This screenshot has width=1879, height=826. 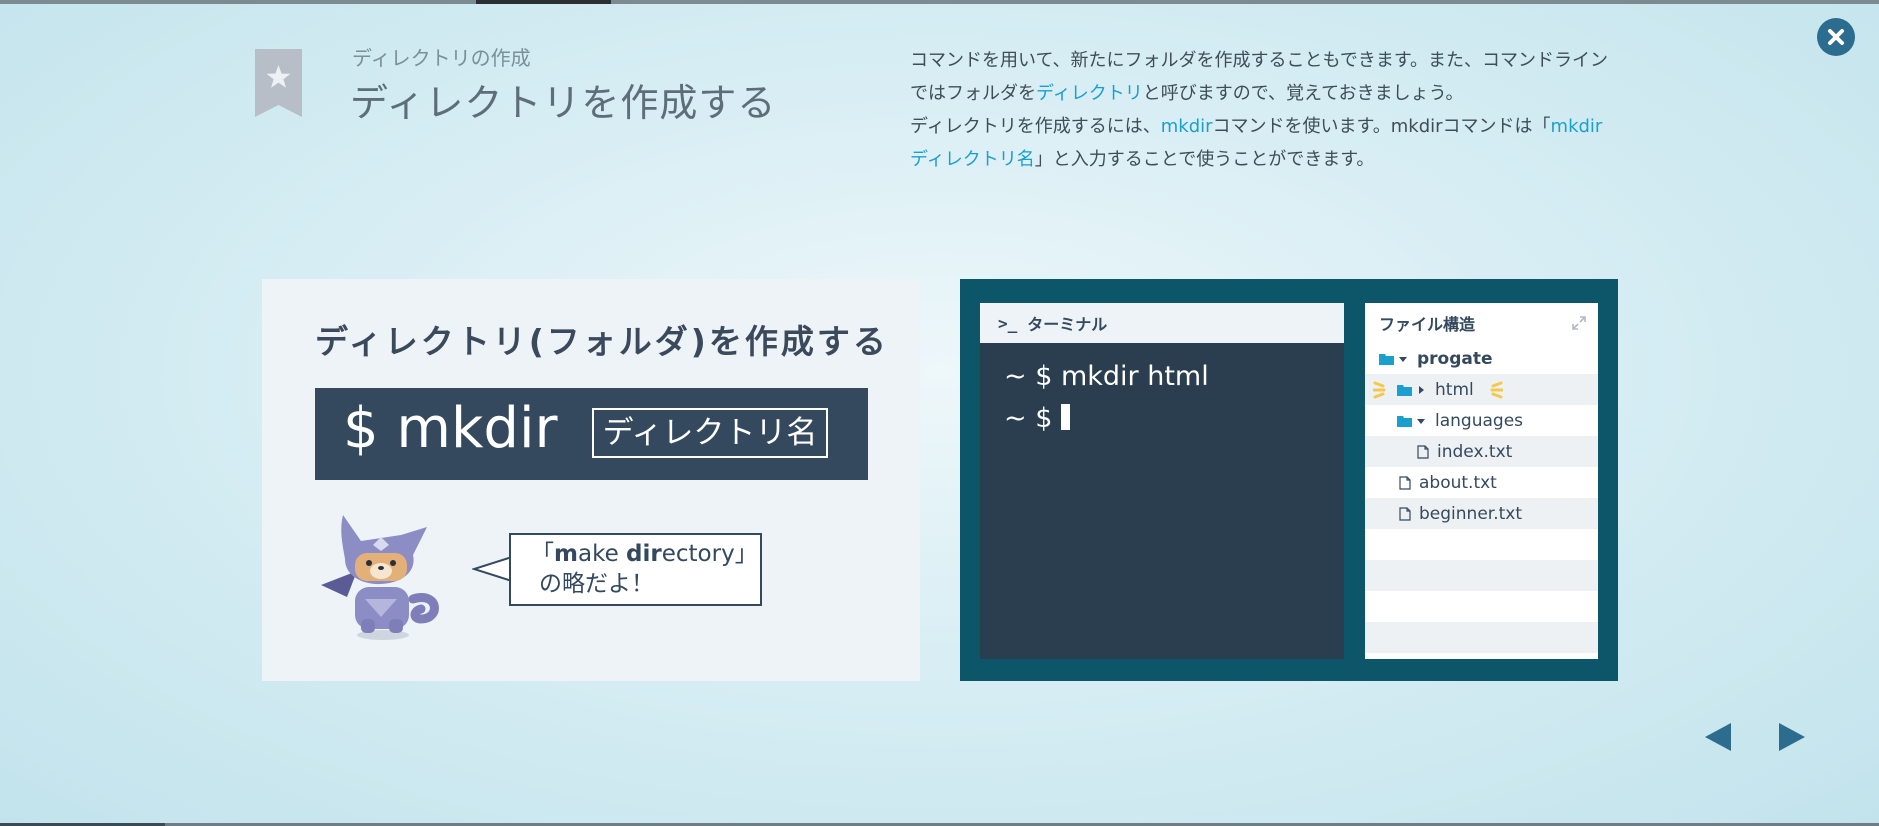 What do you see at coordinates (492, 569) in the screenshot?
I see `speech-bubble-tail` at bounding box center [492, 569].